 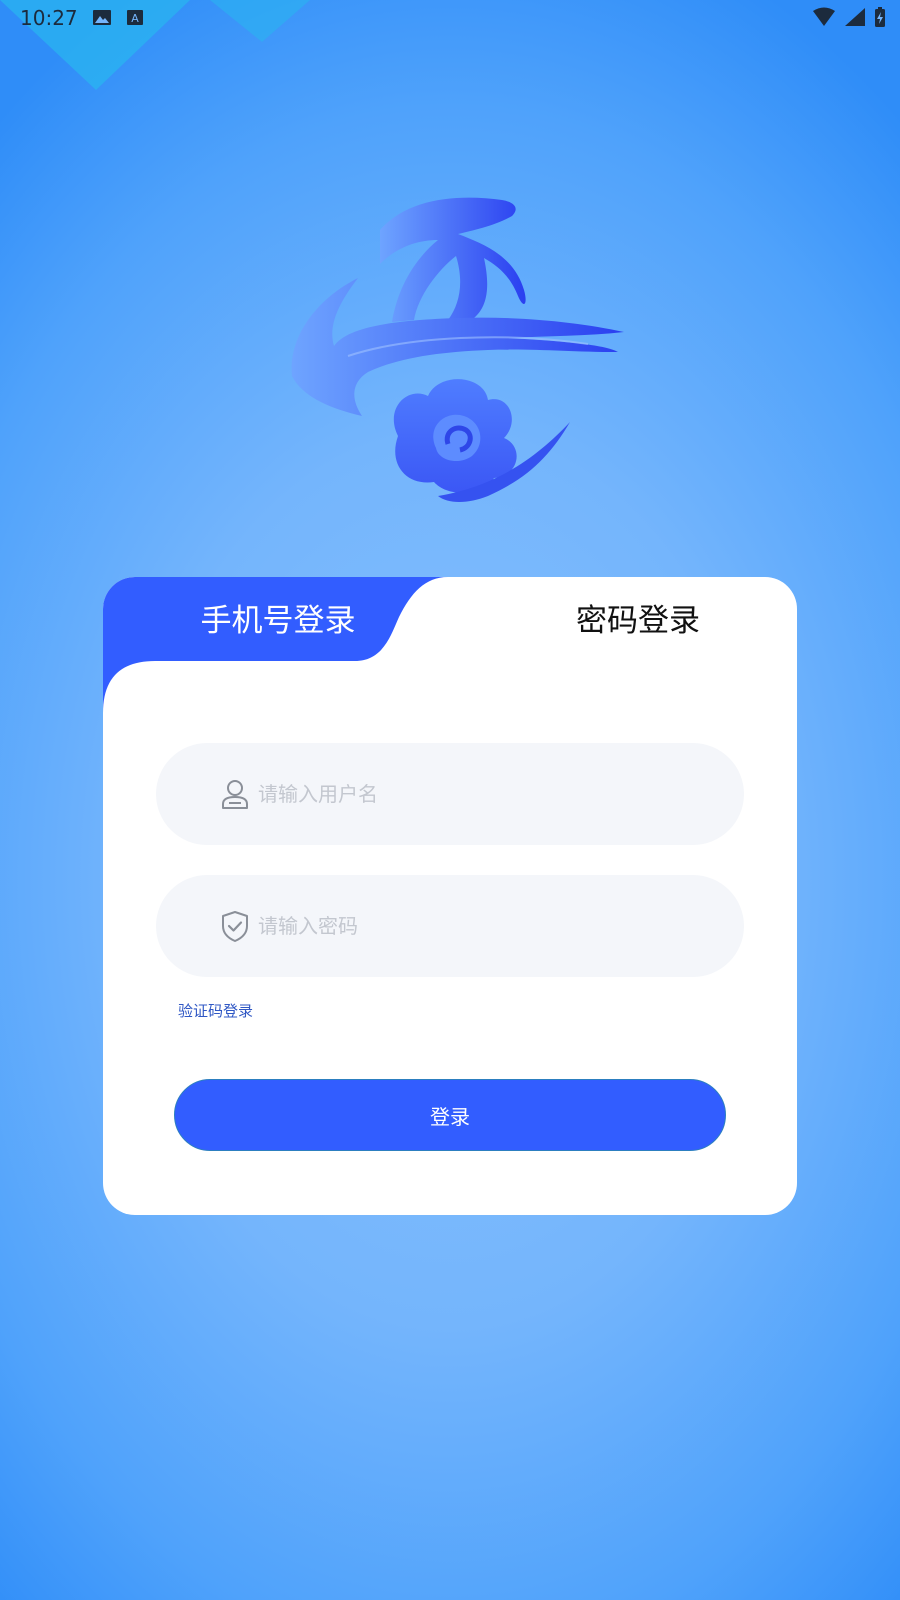 I want to click on signal-icon, so click(x=855, y=17).